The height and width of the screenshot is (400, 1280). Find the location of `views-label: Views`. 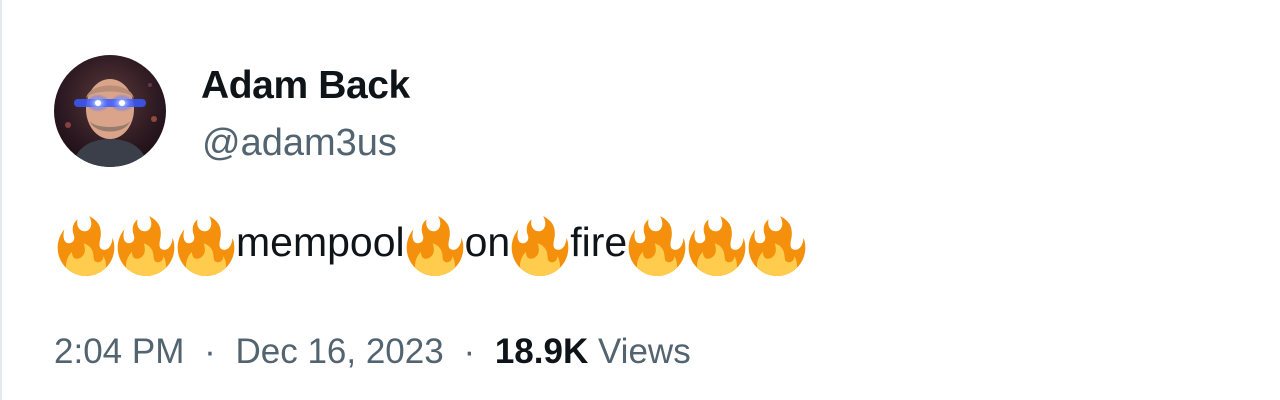

views-label: Views is located at coordinates (644, 351).